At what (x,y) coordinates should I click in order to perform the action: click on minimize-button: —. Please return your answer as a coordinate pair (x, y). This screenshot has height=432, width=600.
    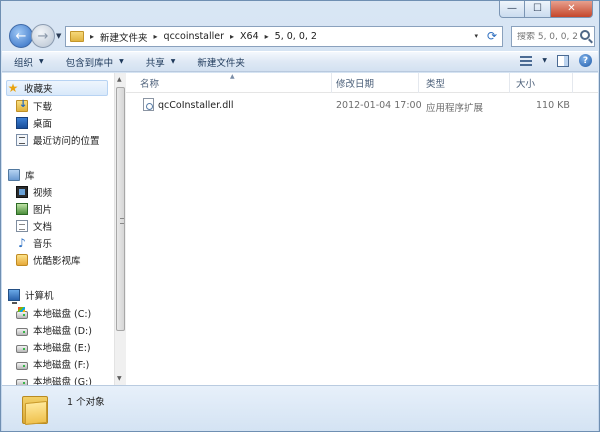
    Looking at the image, I should click on (512, 9).